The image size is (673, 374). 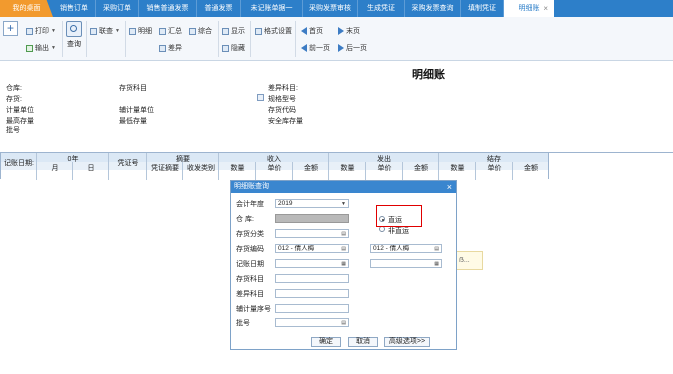 What do you see at coordinates (233, 48) in the screenshot?
I see `hide-button: 隐藏` at bounding box center [233, 48].